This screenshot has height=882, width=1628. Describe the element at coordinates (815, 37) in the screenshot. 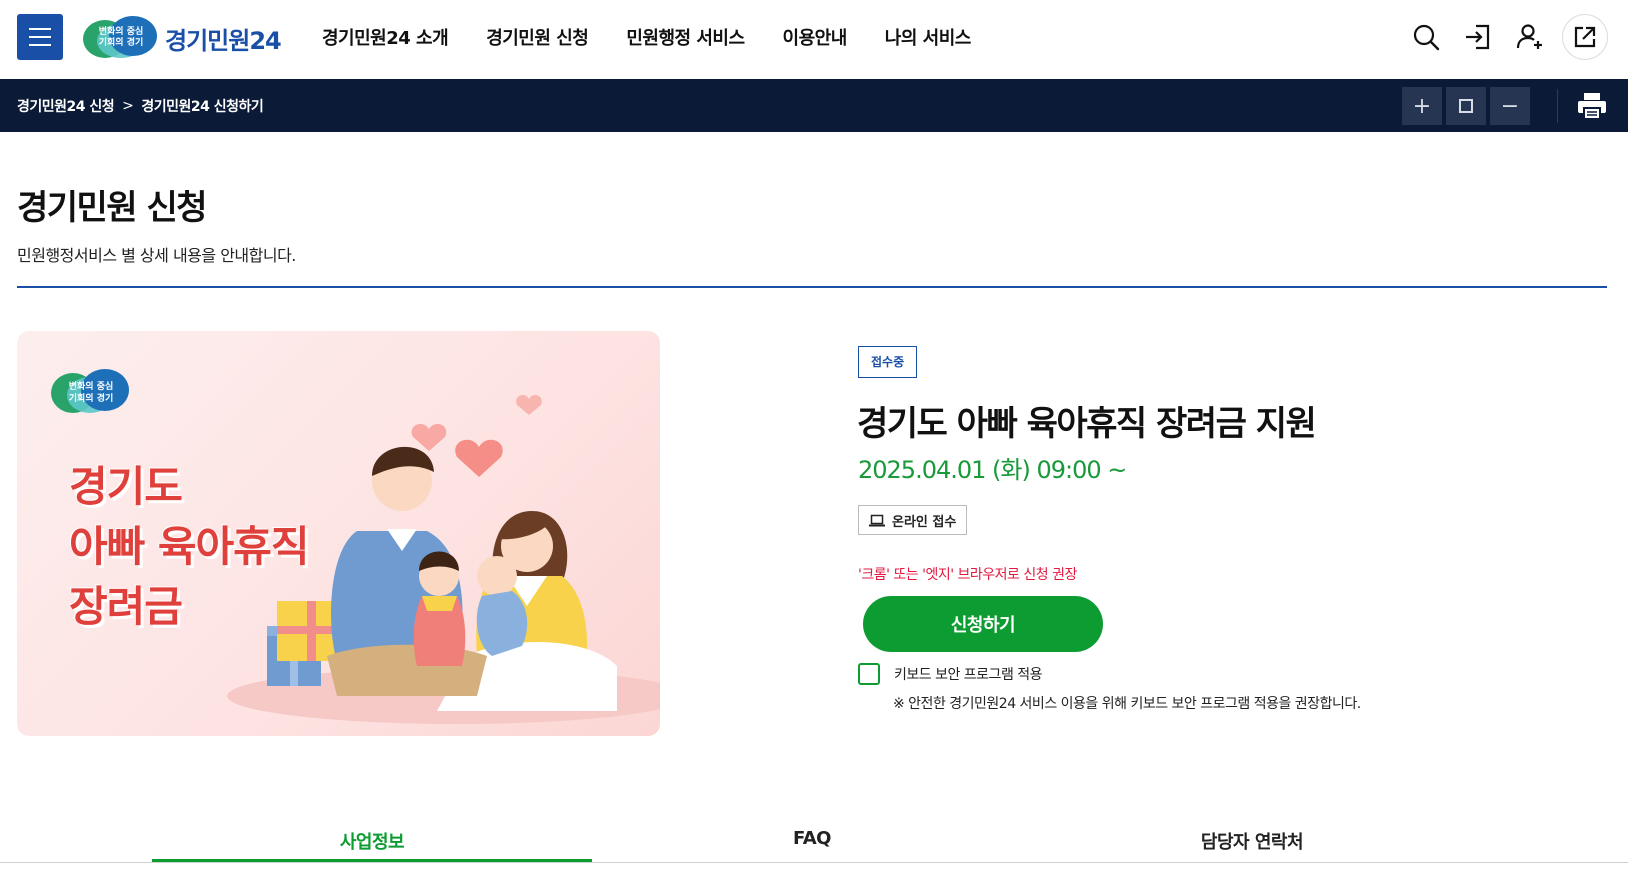

I see `nav-item-guide: 이용안내` at that location.